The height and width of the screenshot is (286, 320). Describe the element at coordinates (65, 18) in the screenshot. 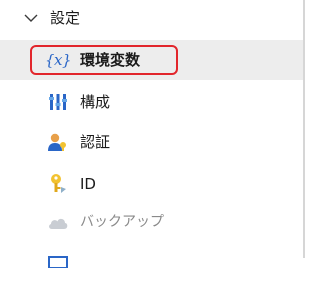

I see `section-title: 設定` at that location.